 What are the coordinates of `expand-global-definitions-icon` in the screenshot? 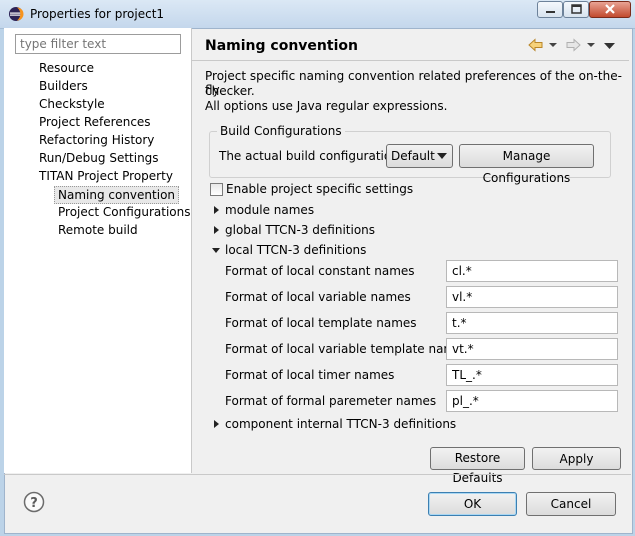 It's located at (216, 230).